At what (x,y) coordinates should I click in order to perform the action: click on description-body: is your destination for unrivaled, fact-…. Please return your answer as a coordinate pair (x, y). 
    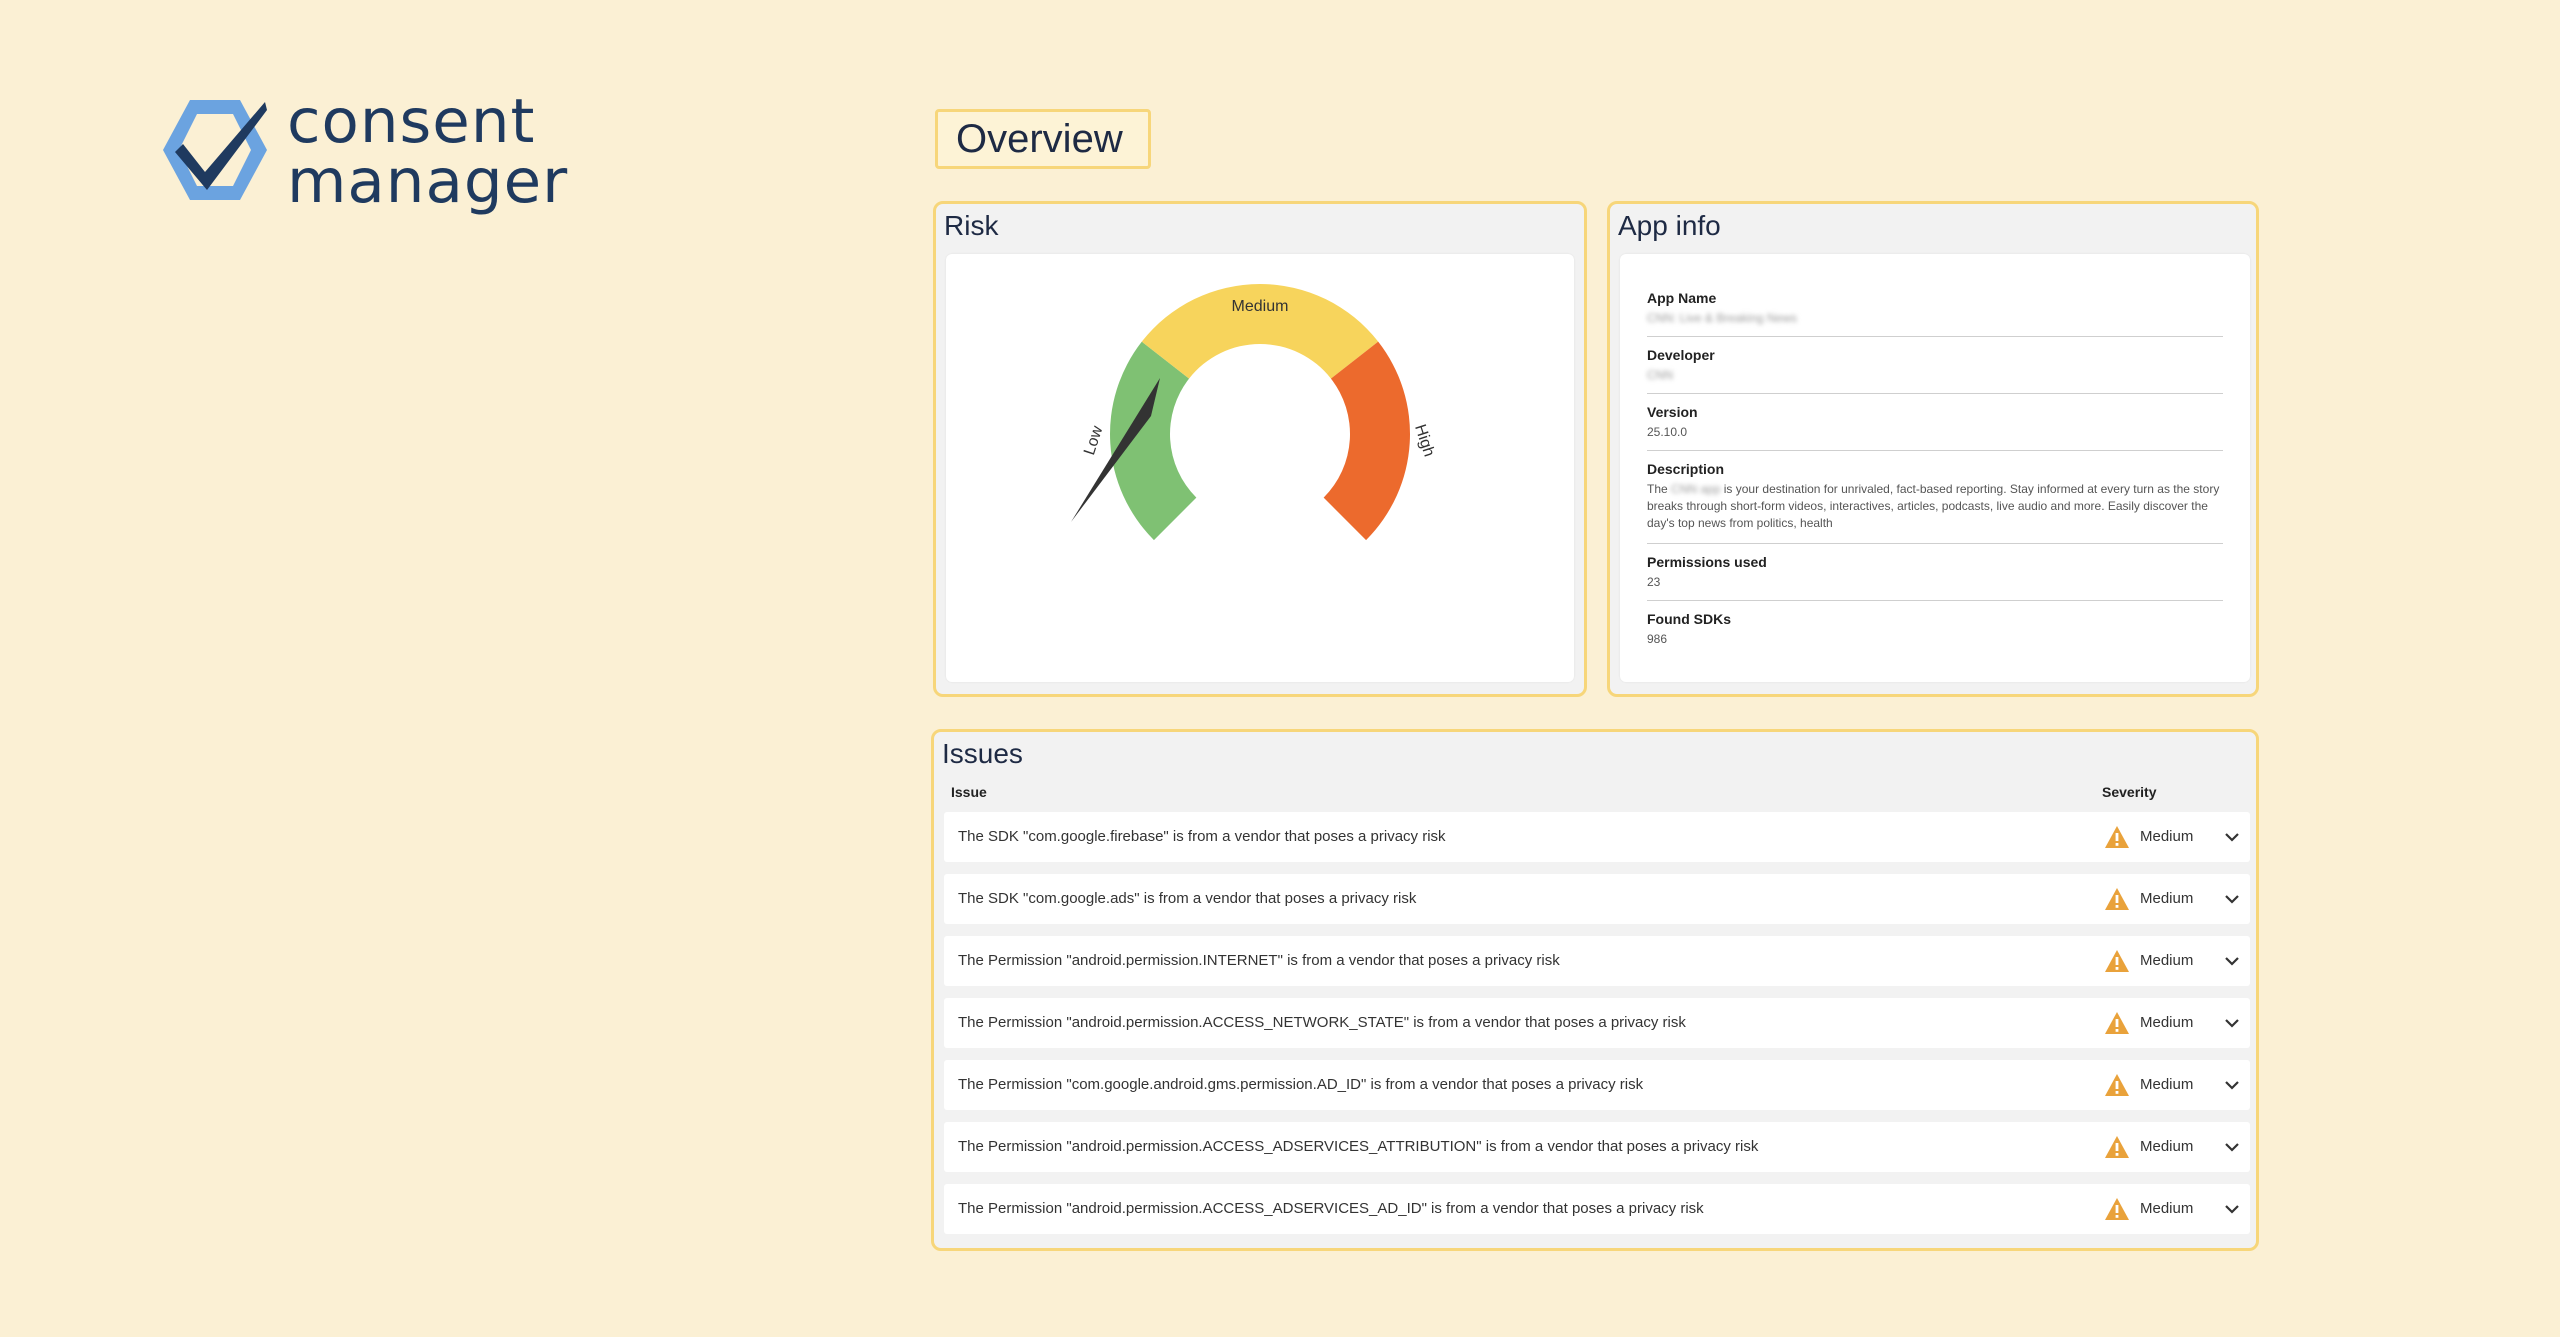
    Looking at the image, I should click on (1933, 506).